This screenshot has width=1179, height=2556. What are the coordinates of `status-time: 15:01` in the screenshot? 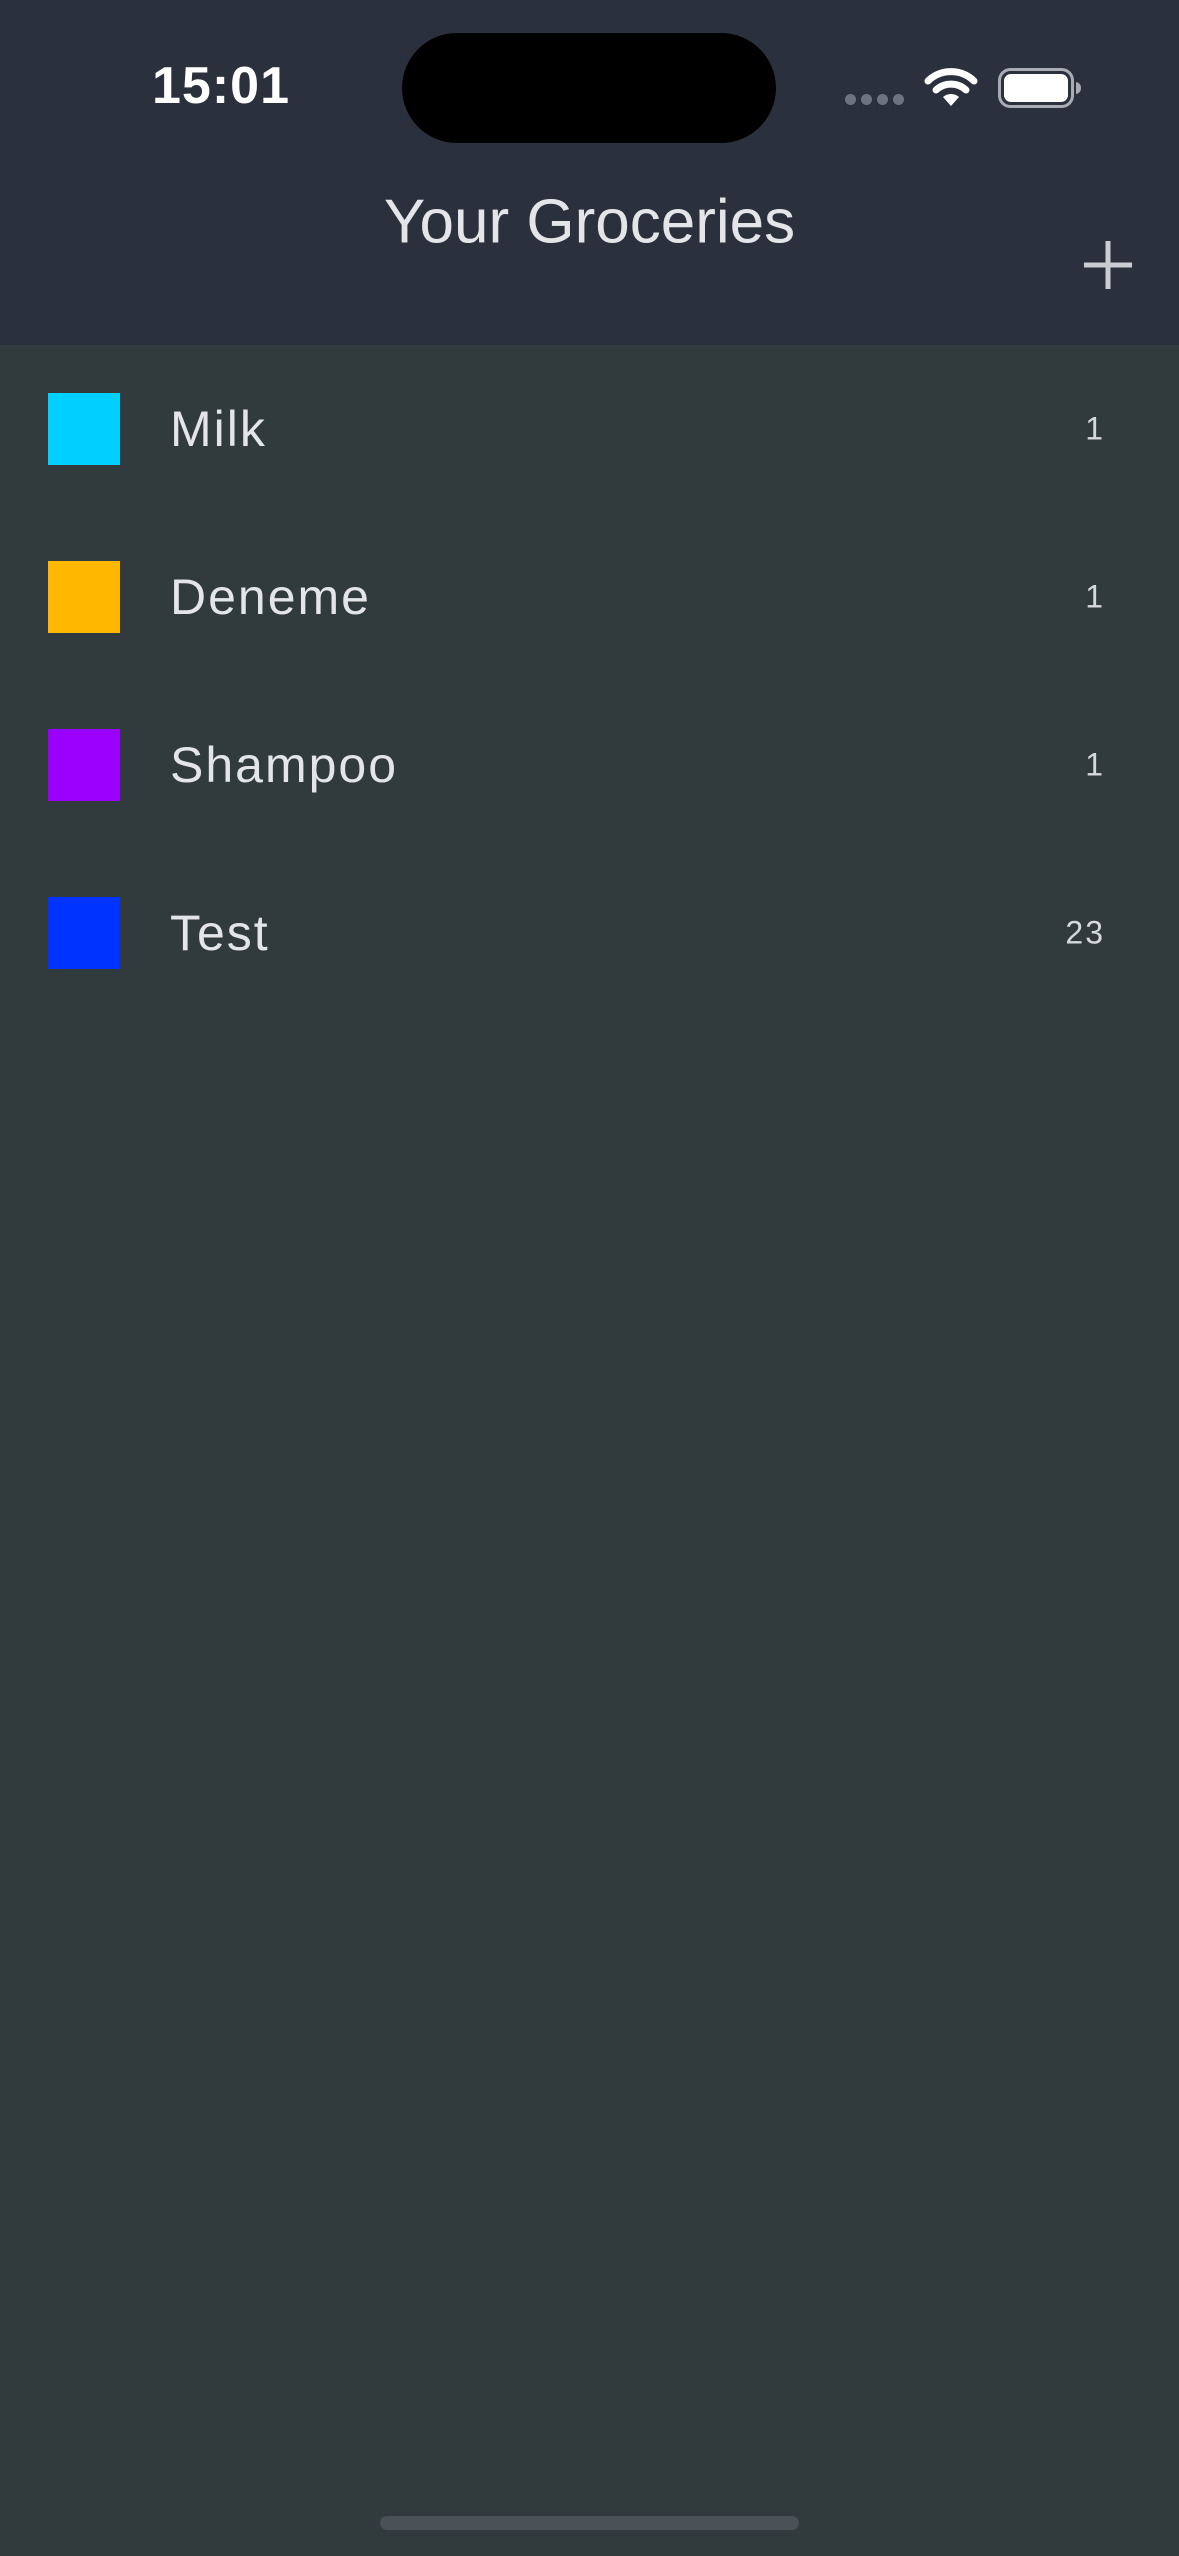 It's located at (221, 86).